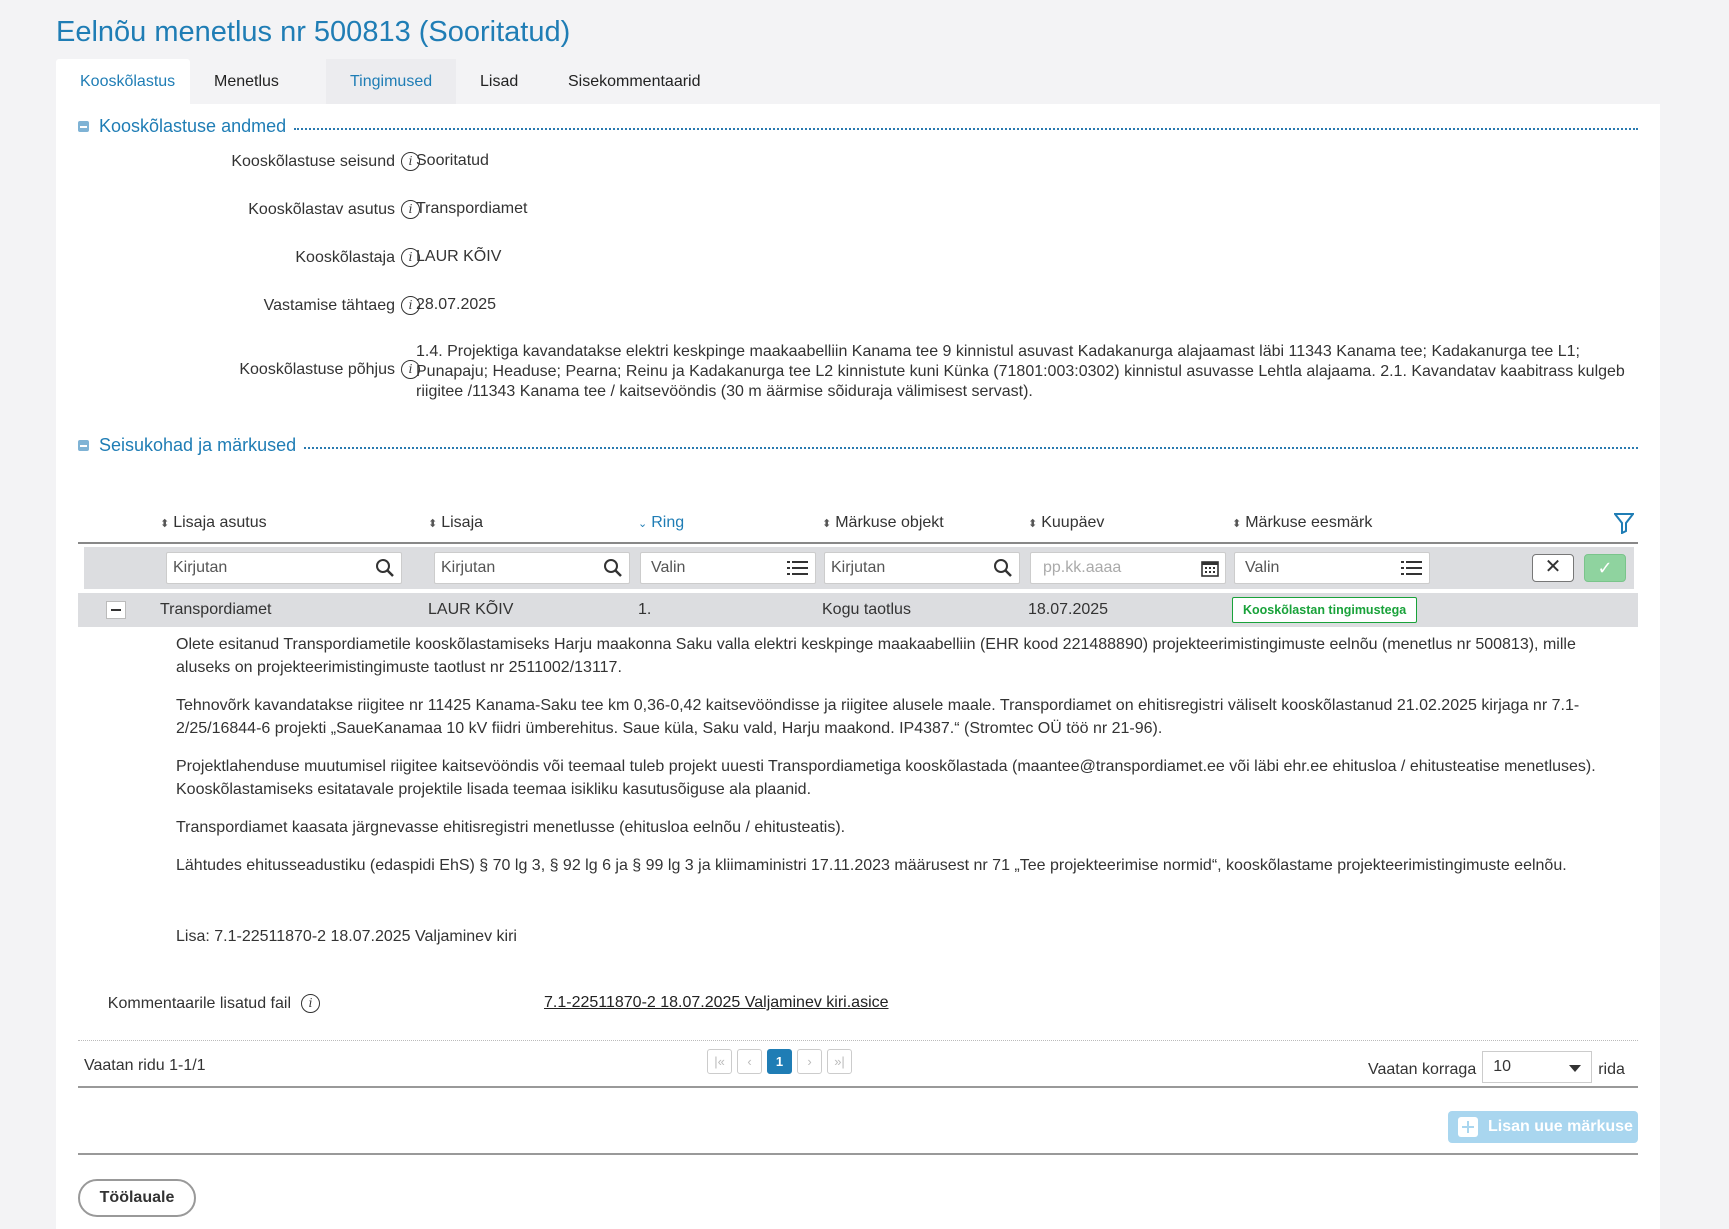 The image size is (1729, 1229). I want to click on filter-eesmark-select: Valin, so click(1332, 568).